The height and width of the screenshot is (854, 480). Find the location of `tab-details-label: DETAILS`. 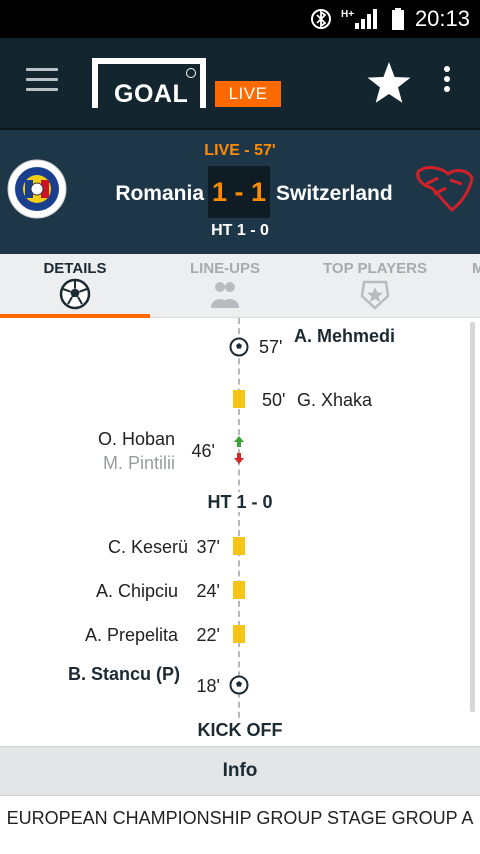

tab-details-label: DETAILS is located at coordinates (75, 268).